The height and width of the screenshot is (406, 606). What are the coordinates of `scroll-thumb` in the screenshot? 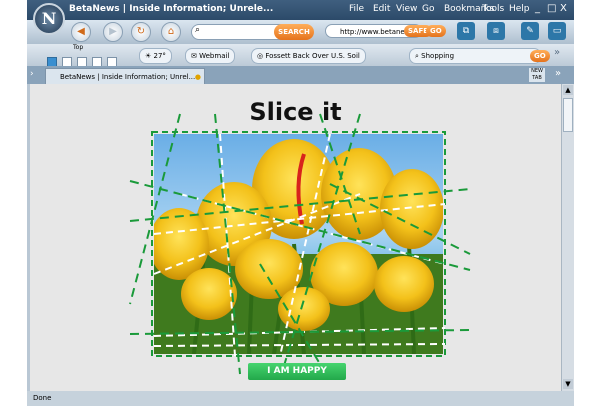 It's located at (568, 115).